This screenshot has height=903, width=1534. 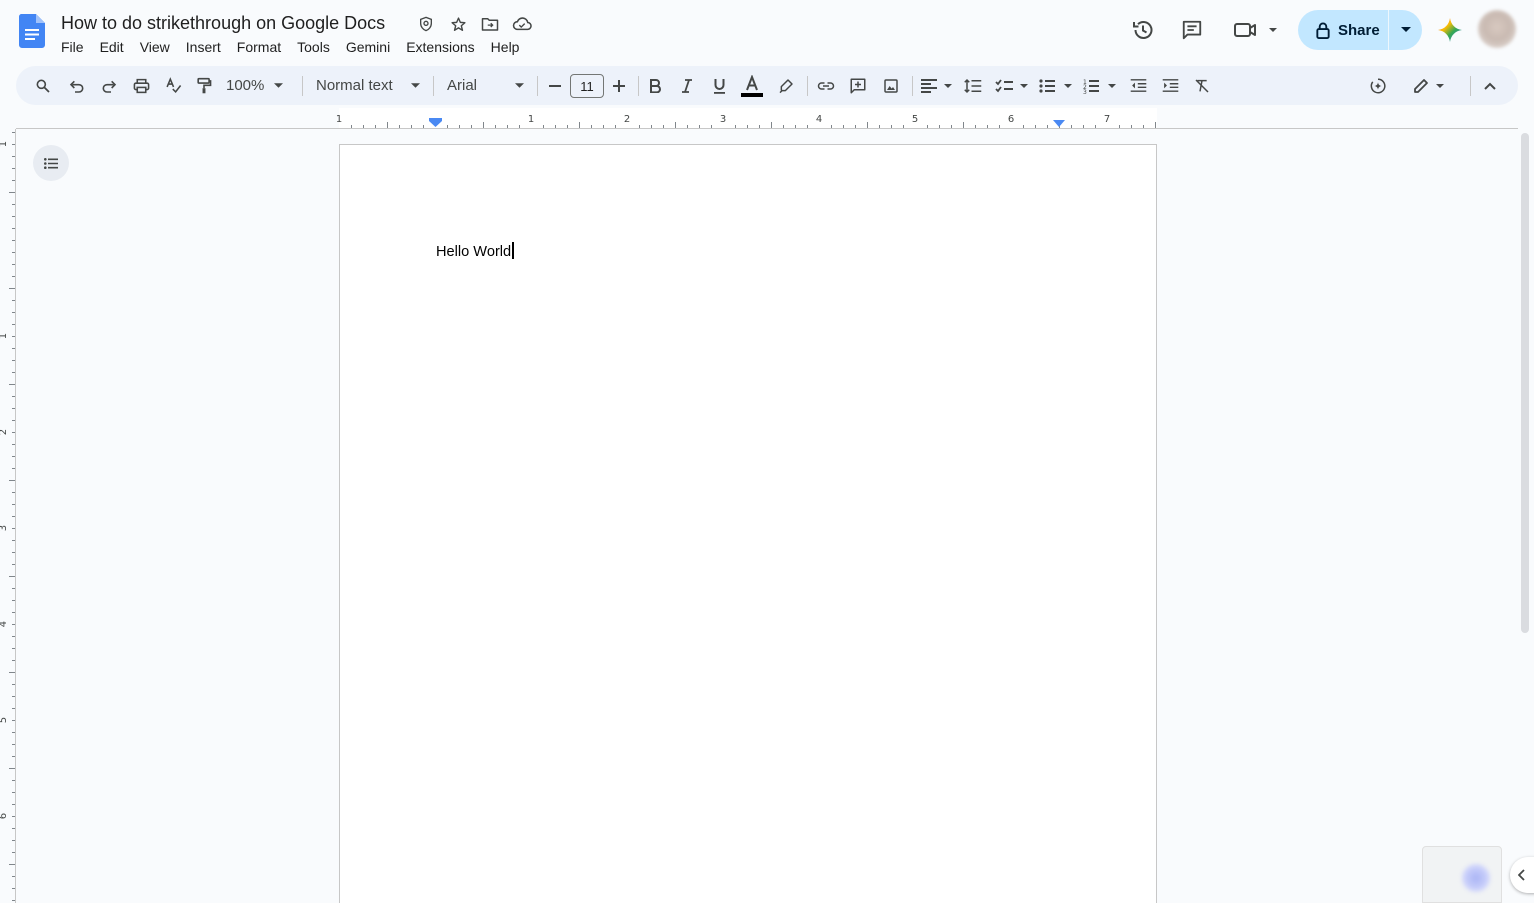 I want to click on checklist-icon, so click(x=1012, y=85).